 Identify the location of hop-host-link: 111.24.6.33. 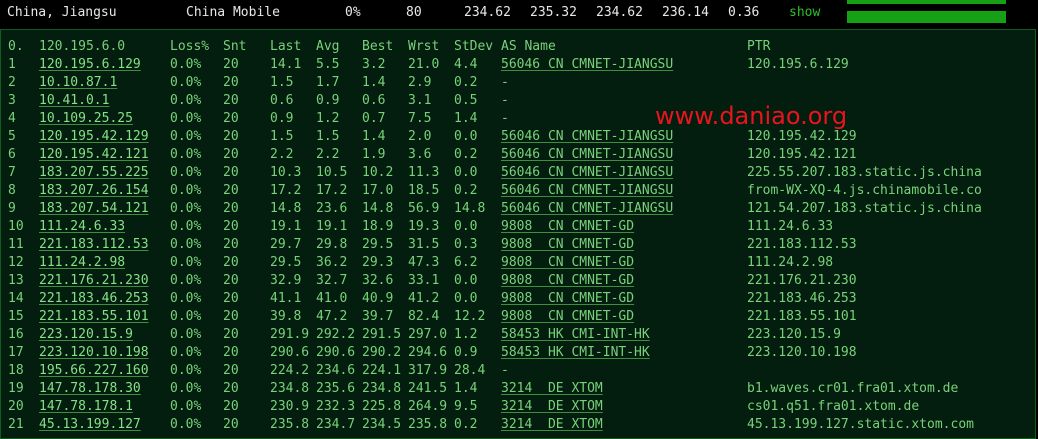
(82, 227).